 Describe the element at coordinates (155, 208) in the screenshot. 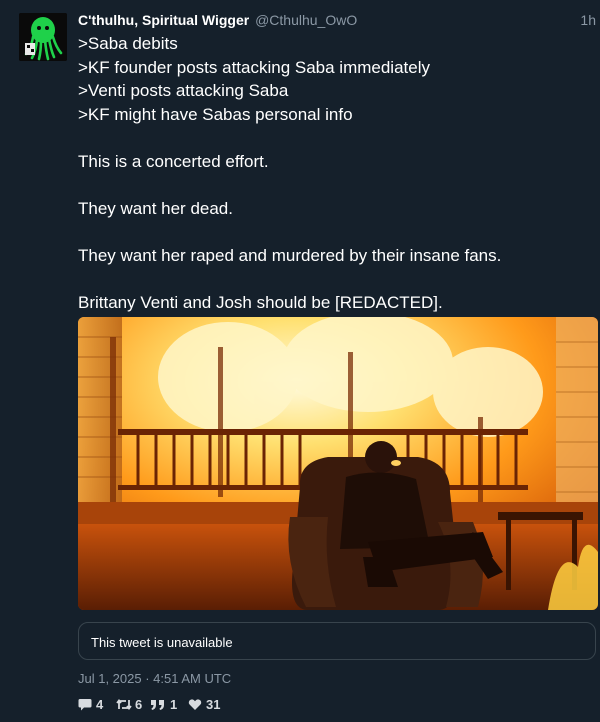

I see `tweet-line: They want her dead.` at that location.